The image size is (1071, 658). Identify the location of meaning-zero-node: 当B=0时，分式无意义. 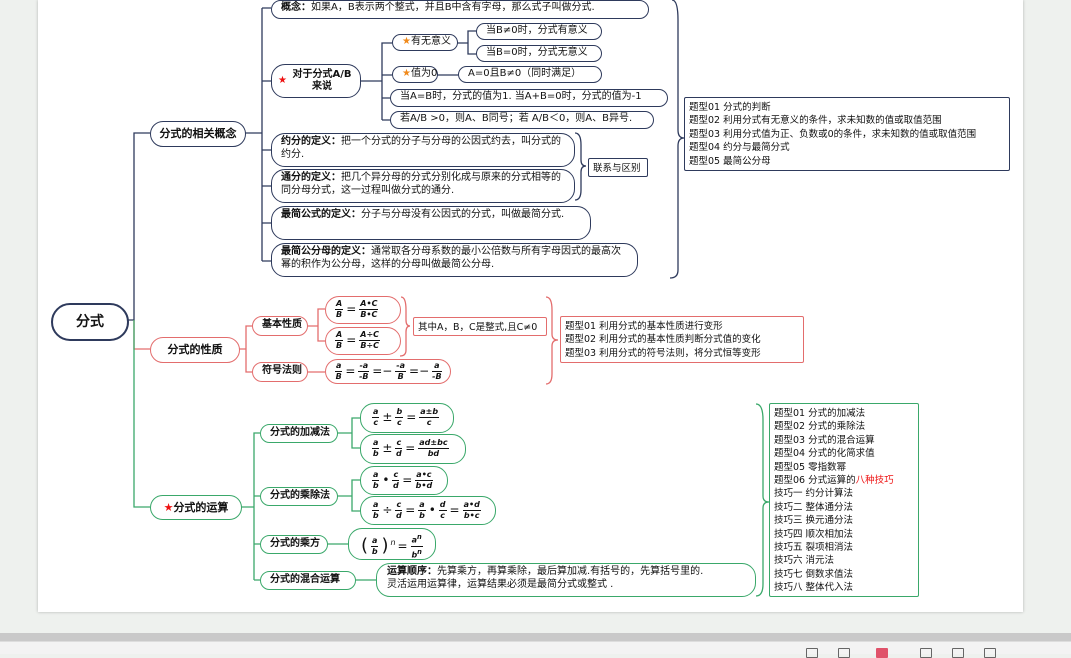
(539, 53).